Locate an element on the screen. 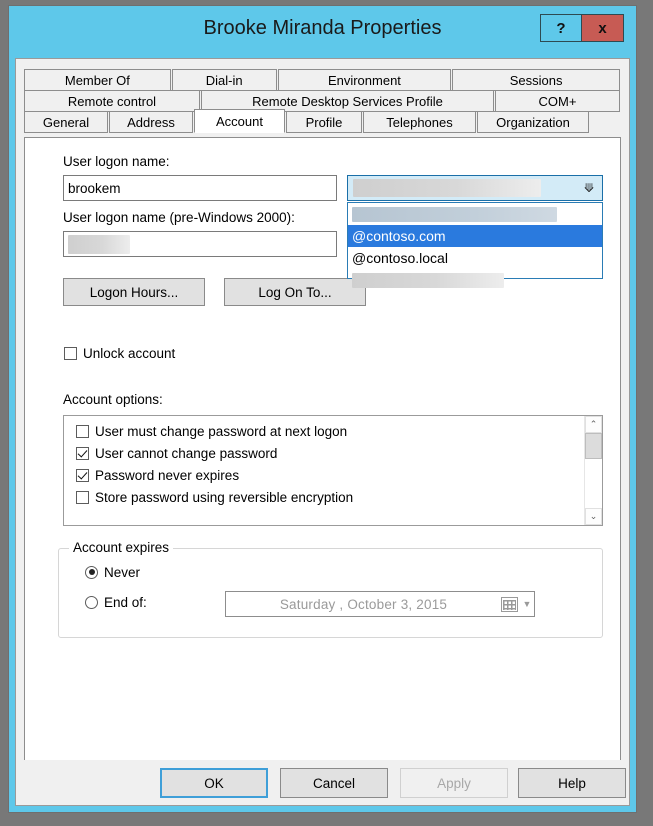  tab-environment: Environment is located at coordinates (364, 80).